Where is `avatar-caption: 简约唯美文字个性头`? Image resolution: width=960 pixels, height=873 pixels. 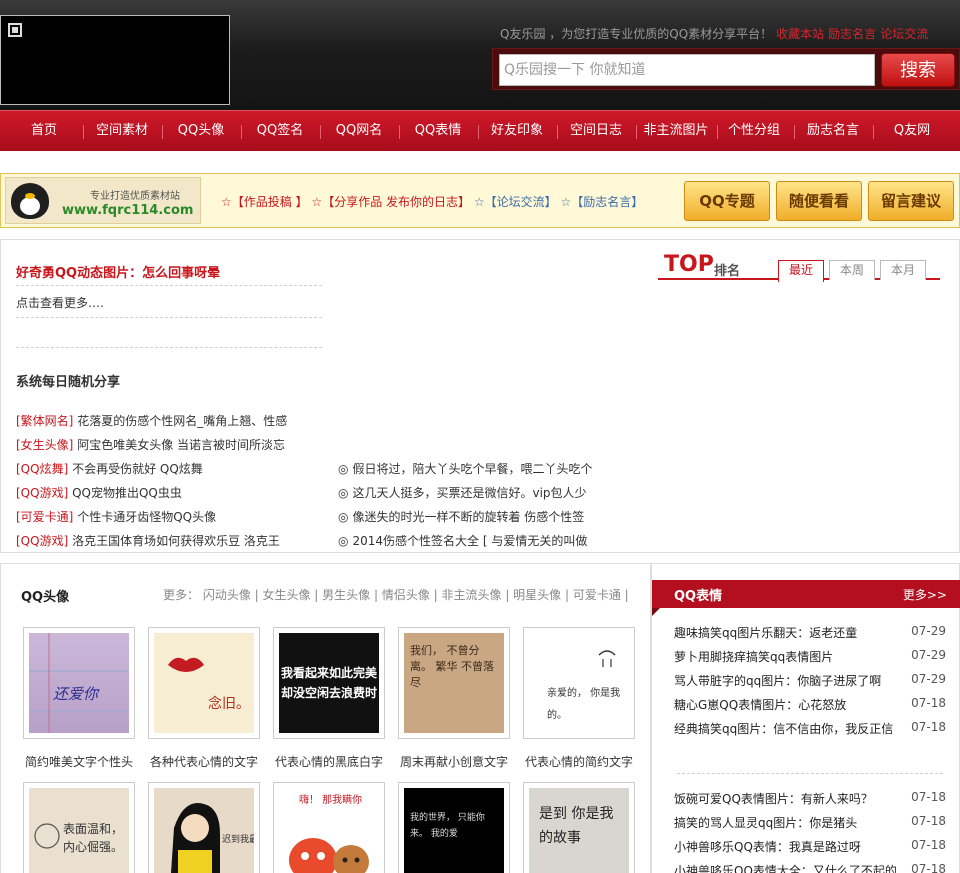 avatar-caption: 简约唯美文字个性头 is located at coordinates (79, 761).